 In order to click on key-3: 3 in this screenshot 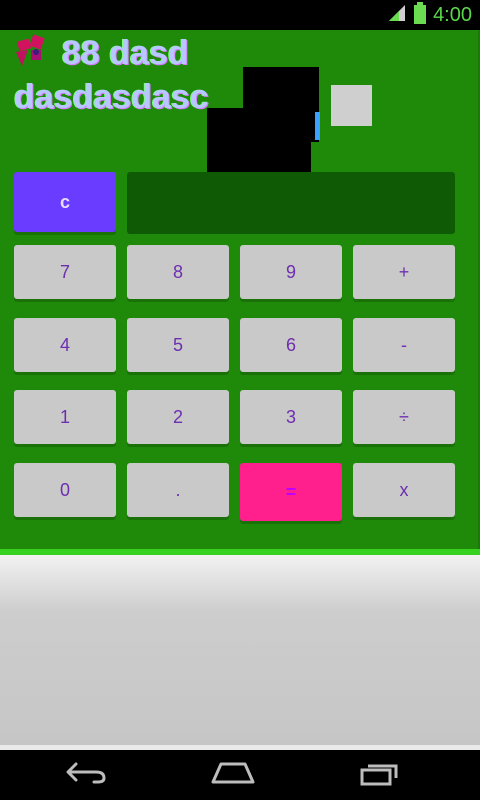, I will do `click(291, 417)`.